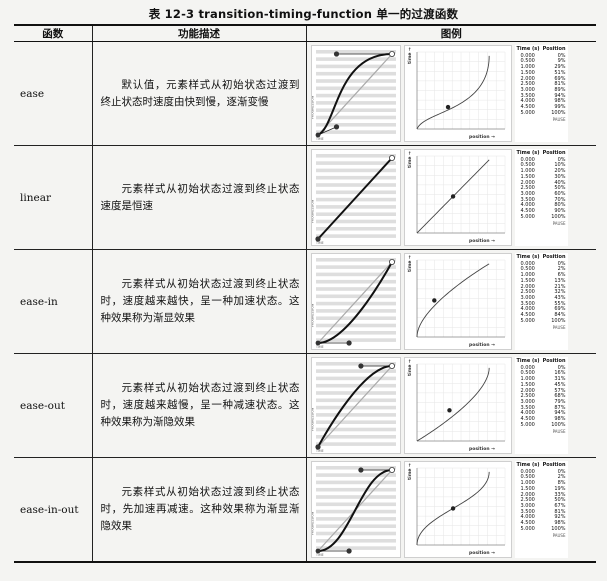  I want to click on header-func: 函数, so click(53, 33).